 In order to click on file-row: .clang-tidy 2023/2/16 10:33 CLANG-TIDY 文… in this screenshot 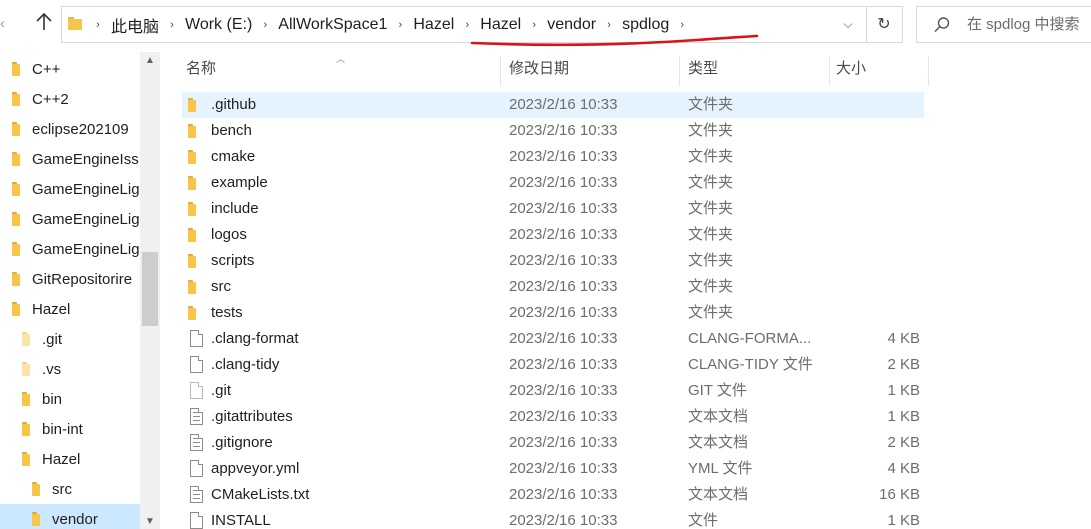, I will do `click(553, 365)`.